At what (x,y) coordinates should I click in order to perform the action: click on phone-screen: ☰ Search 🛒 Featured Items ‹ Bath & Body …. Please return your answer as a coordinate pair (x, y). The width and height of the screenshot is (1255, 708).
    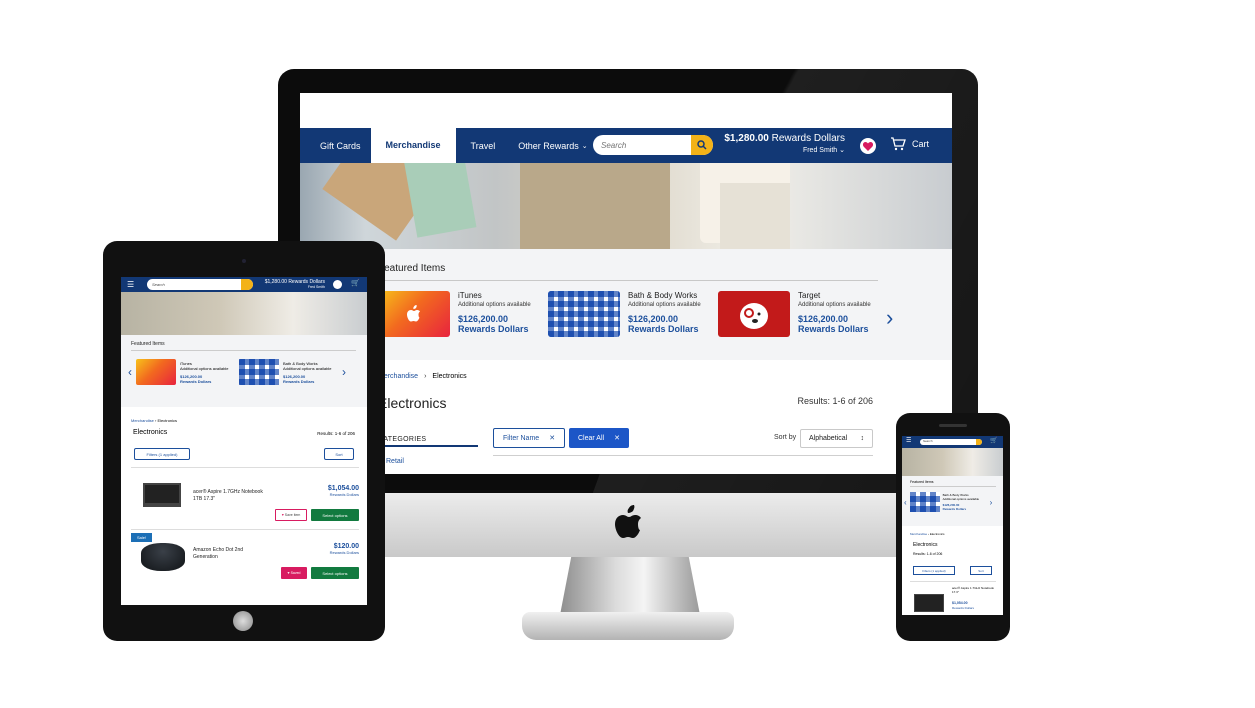
    Looking at the image, I should click on (952, 525).